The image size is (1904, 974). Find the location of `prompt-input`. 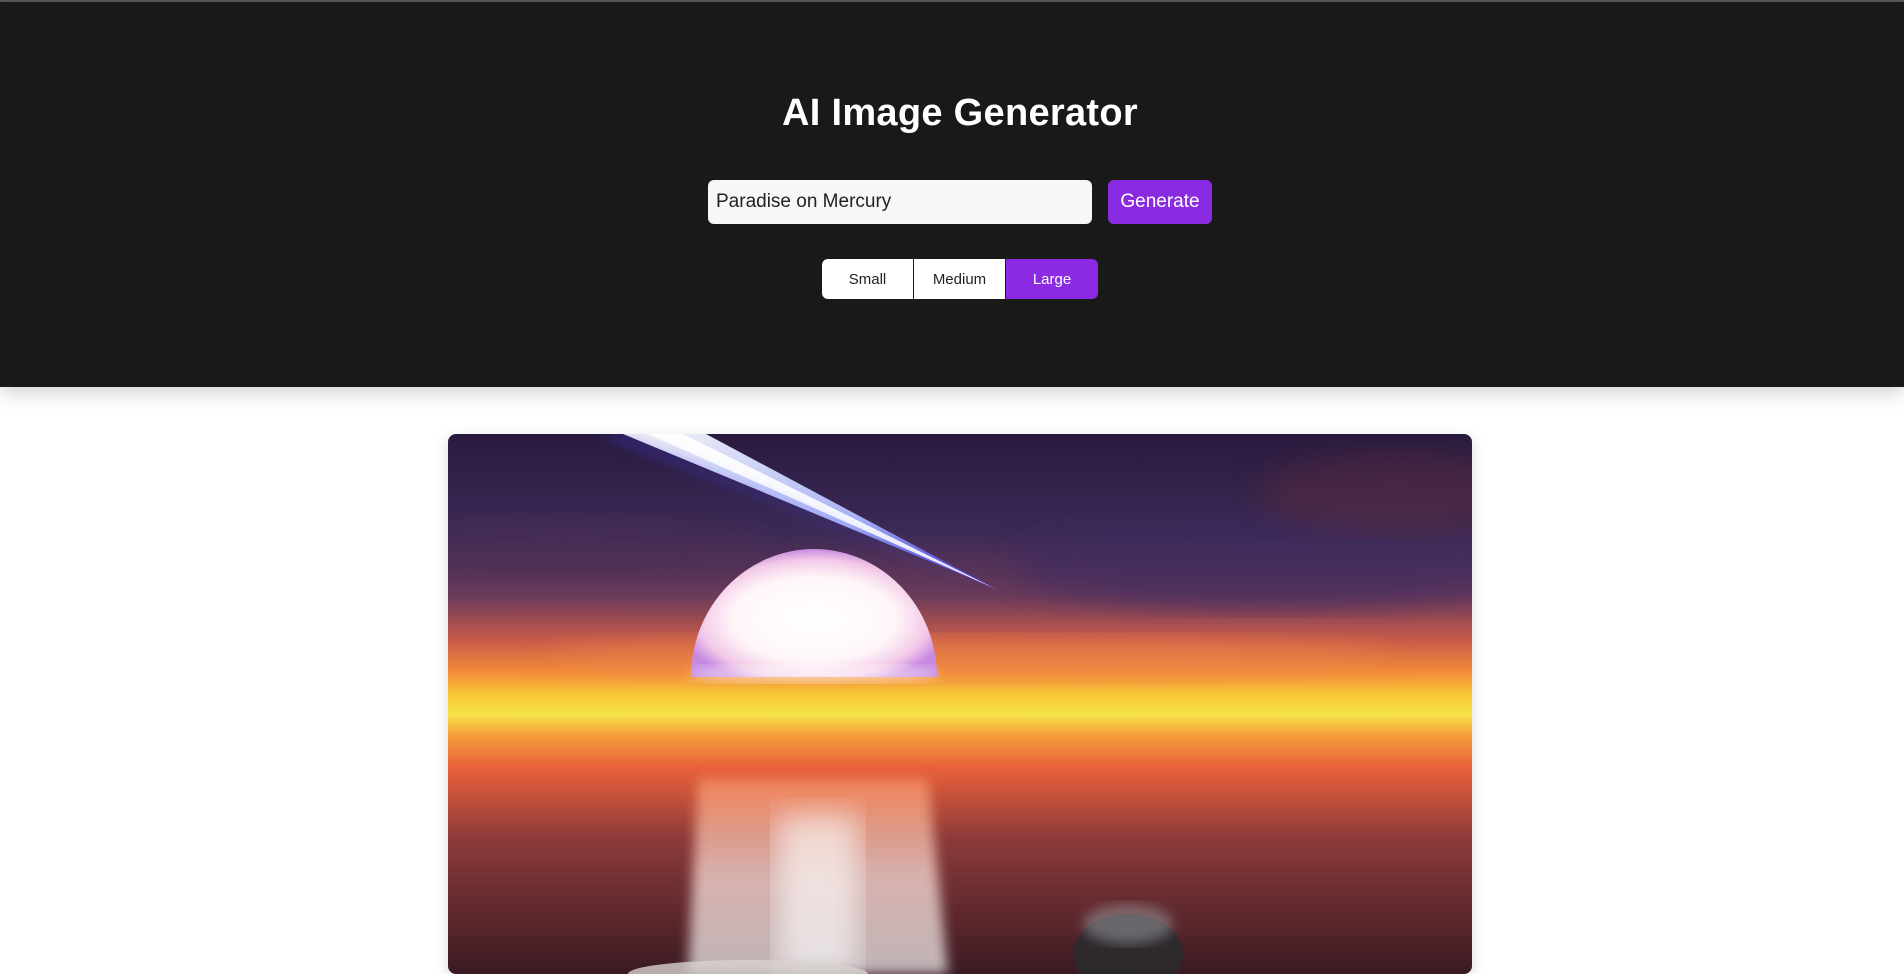

prompt-input is located at coordinates (900, 202).